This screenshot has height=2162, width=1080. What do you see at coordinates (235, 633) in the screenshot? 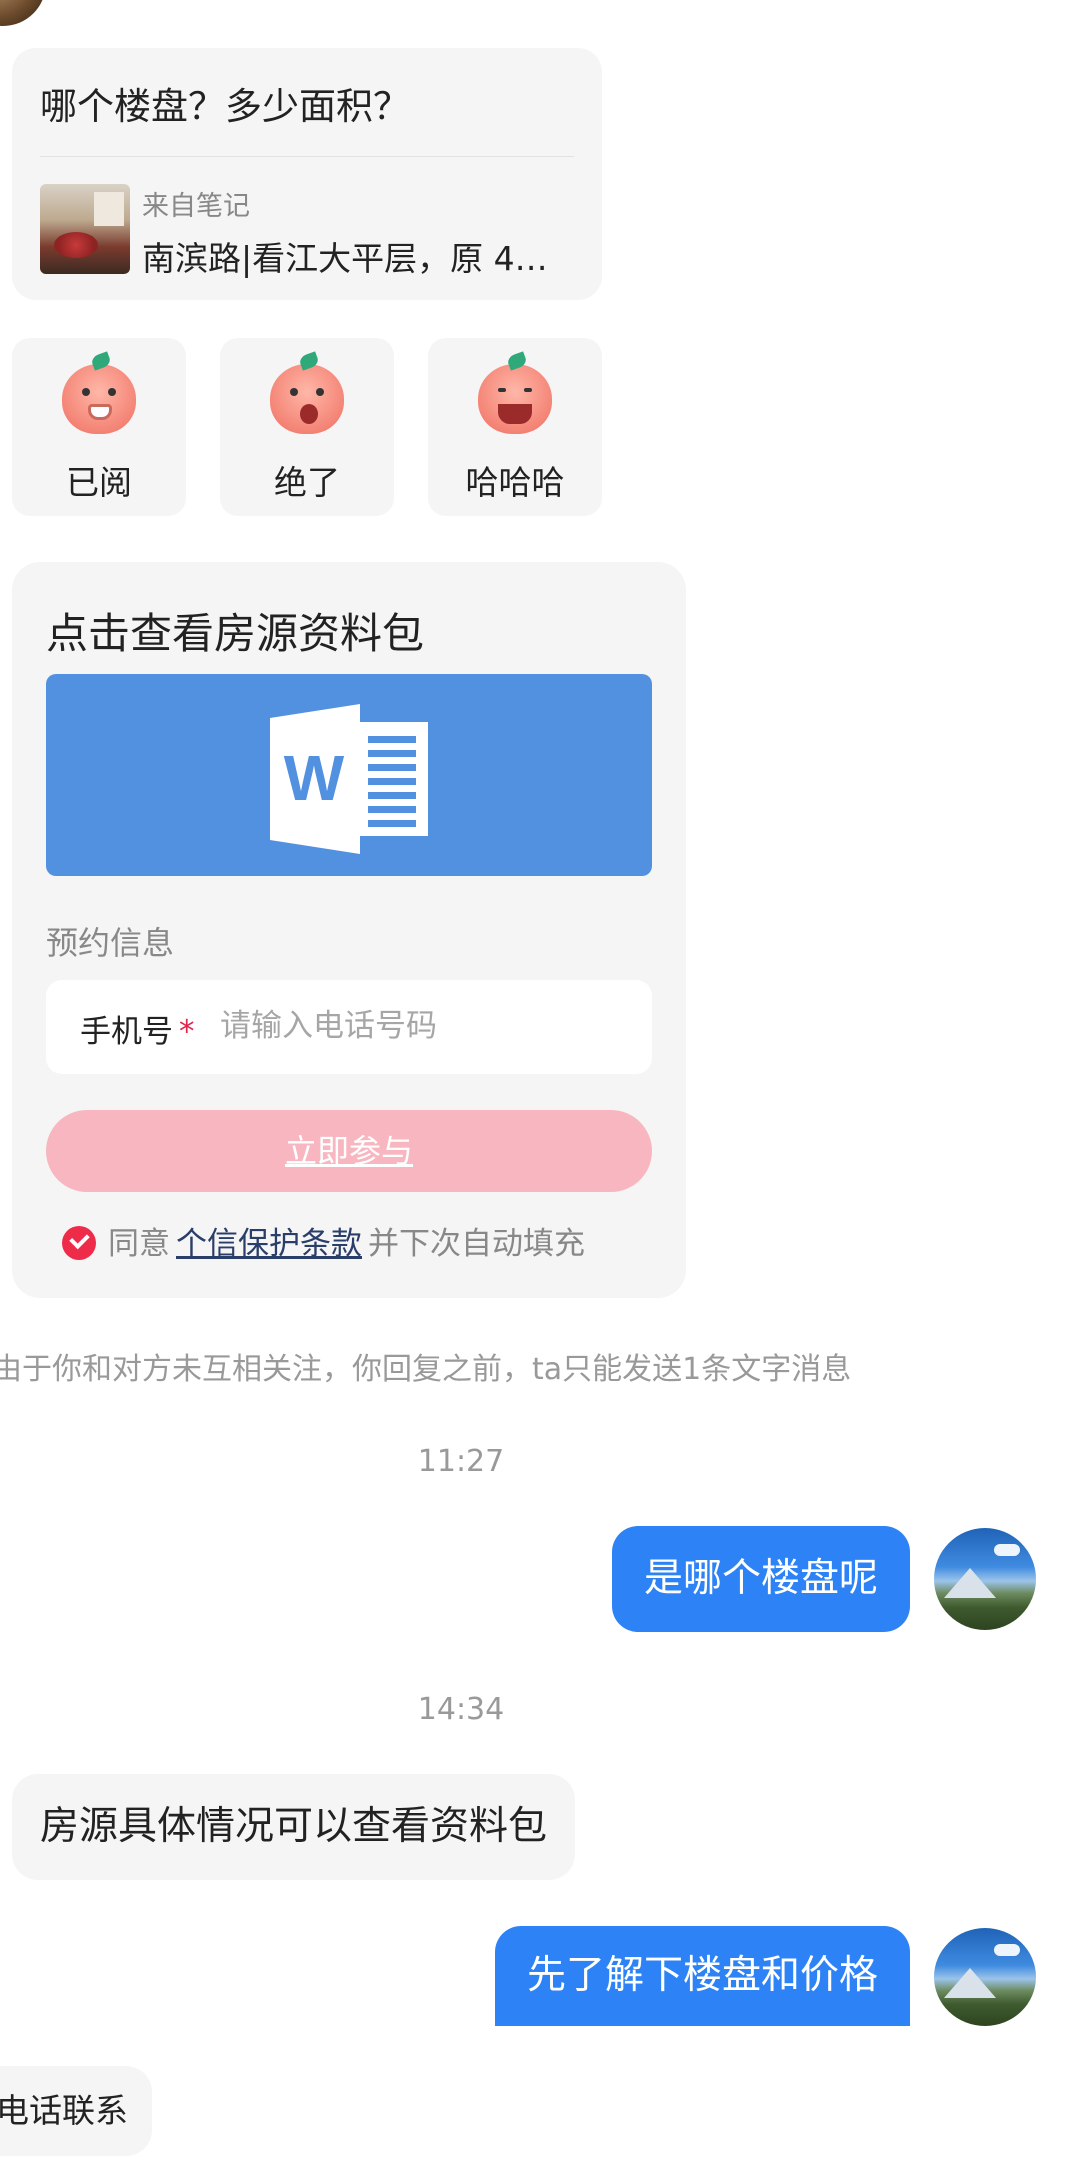
I see `card-title: 点击查看房源资料包` at bounding box center [235, 633].